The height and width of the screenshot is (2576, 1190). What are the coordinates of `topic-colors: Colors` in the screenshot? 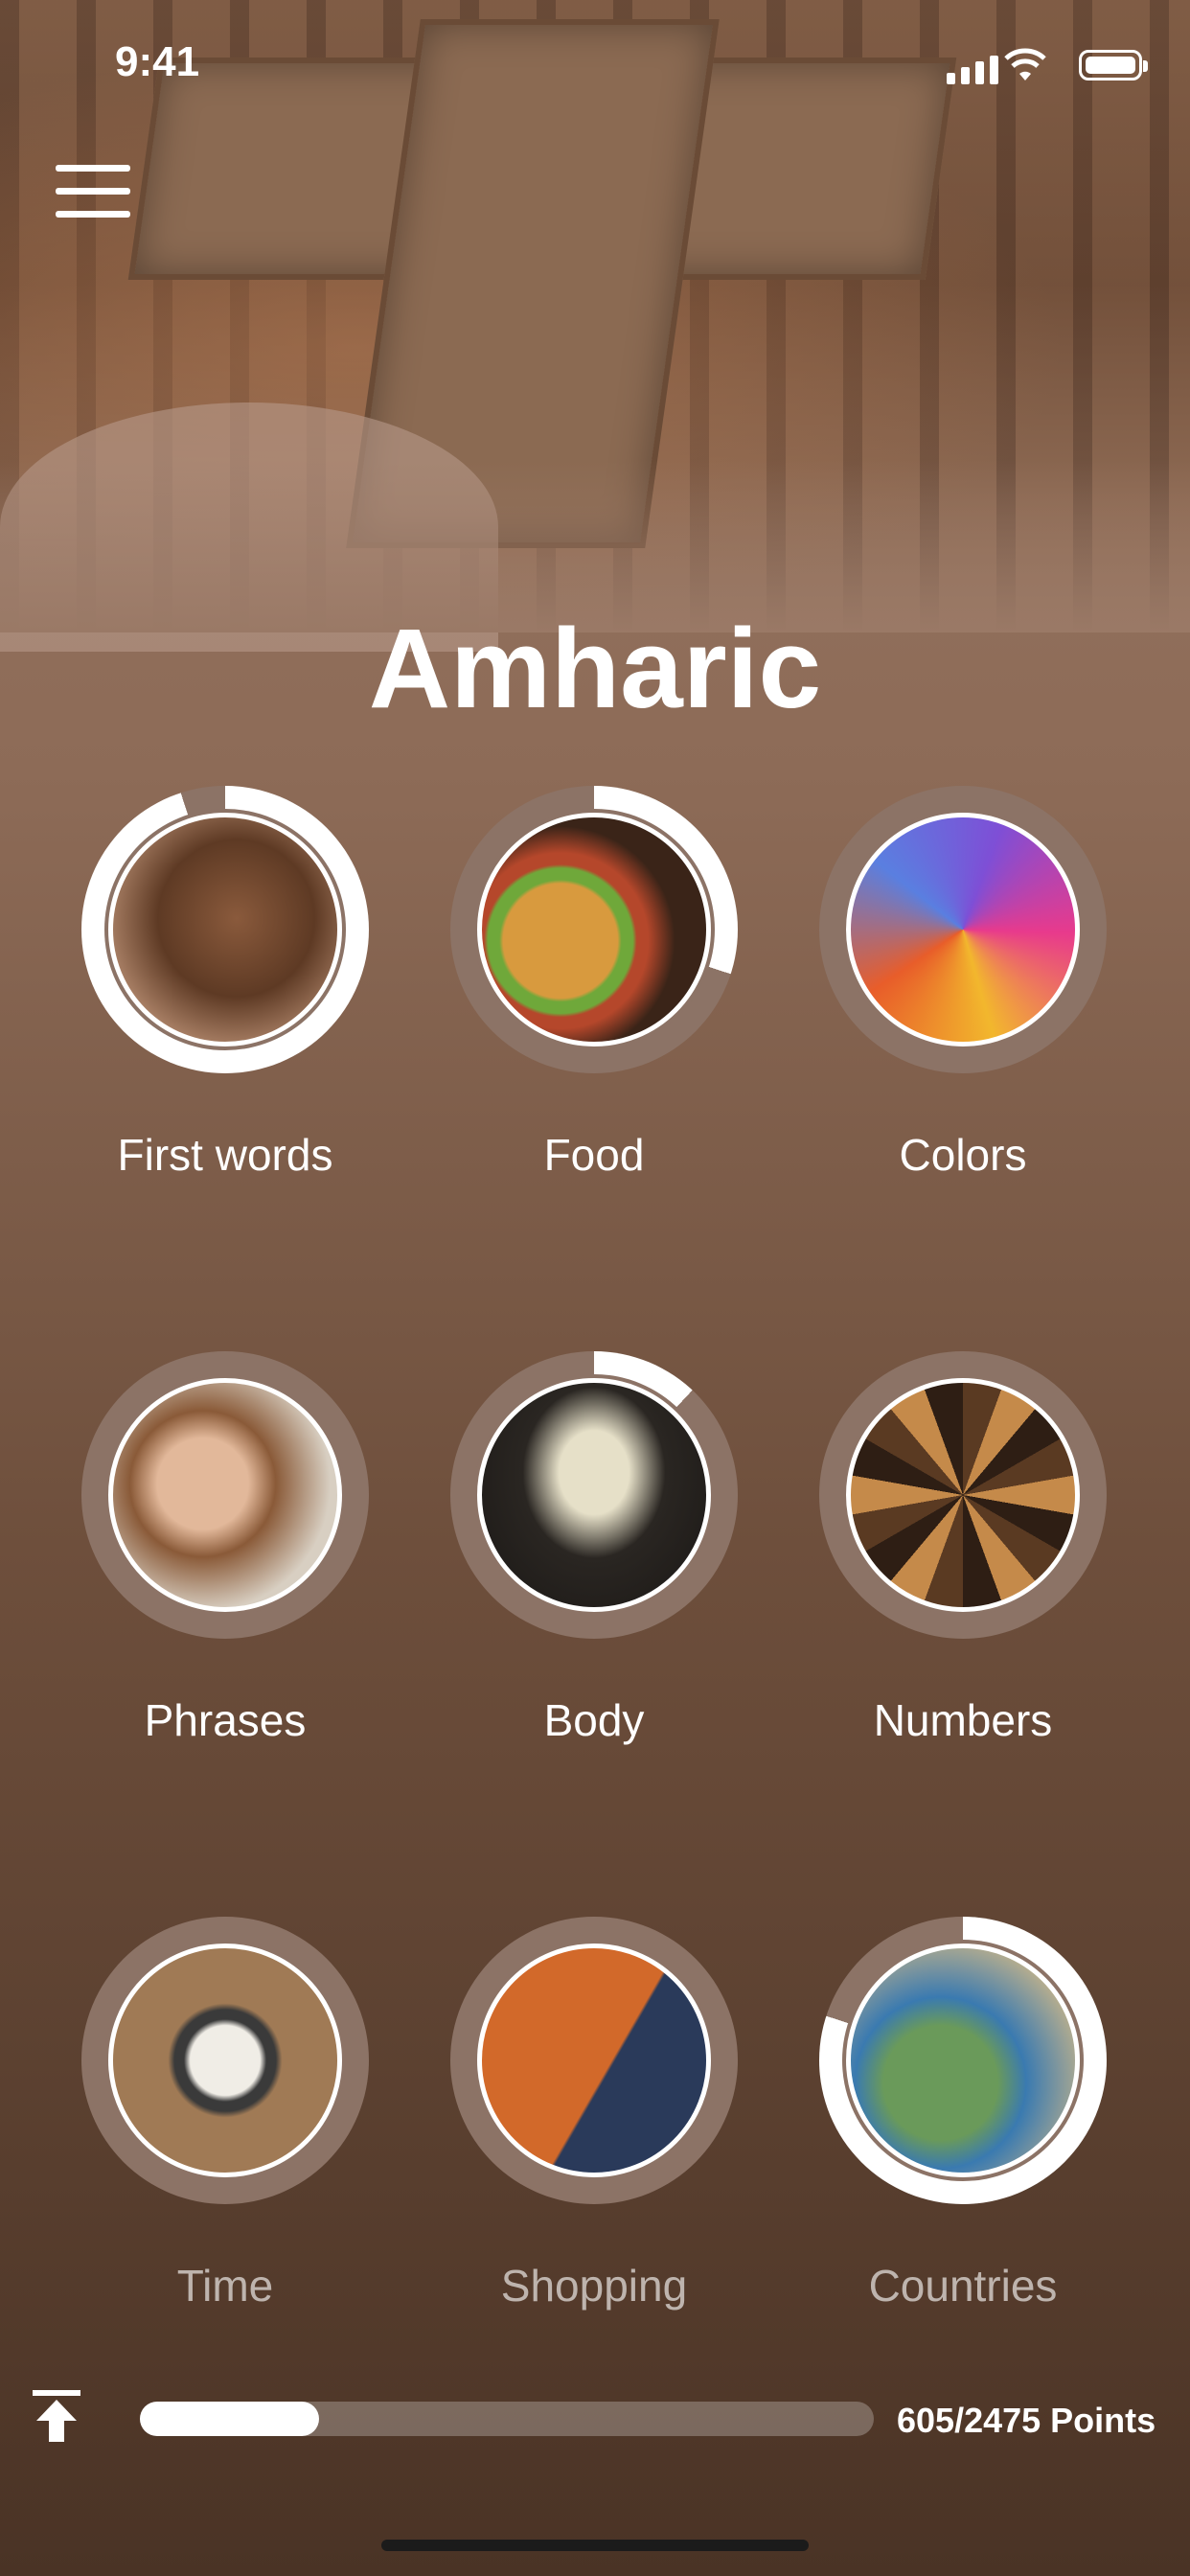 It's located at (963, 983).